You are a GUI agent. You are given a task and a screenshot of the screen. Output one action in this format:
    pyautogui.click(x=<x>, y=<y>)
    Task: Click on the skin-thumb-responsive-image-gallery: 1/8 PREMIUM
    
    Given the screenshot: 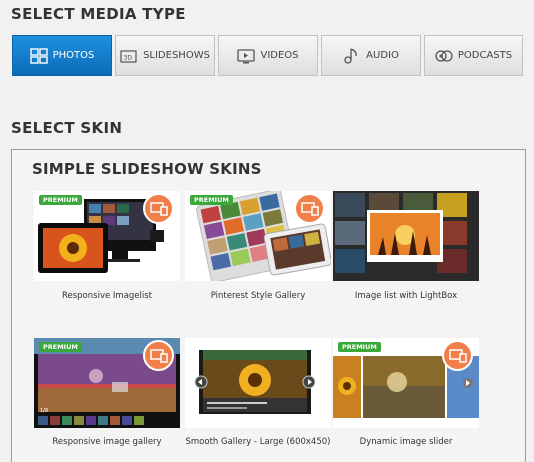 What is the action you would take?
    pyautogui.click(x=107, y=383)
    